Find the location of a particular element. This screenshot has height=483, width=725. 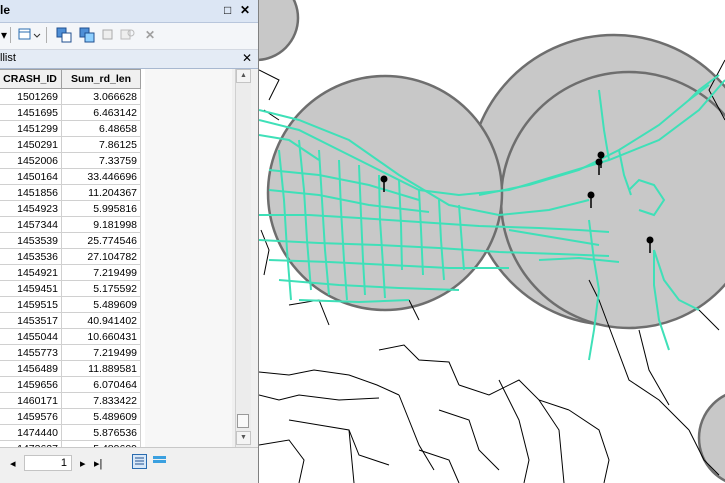

table-row: 1453517 40.941402 is located at coordinates (70, 320).